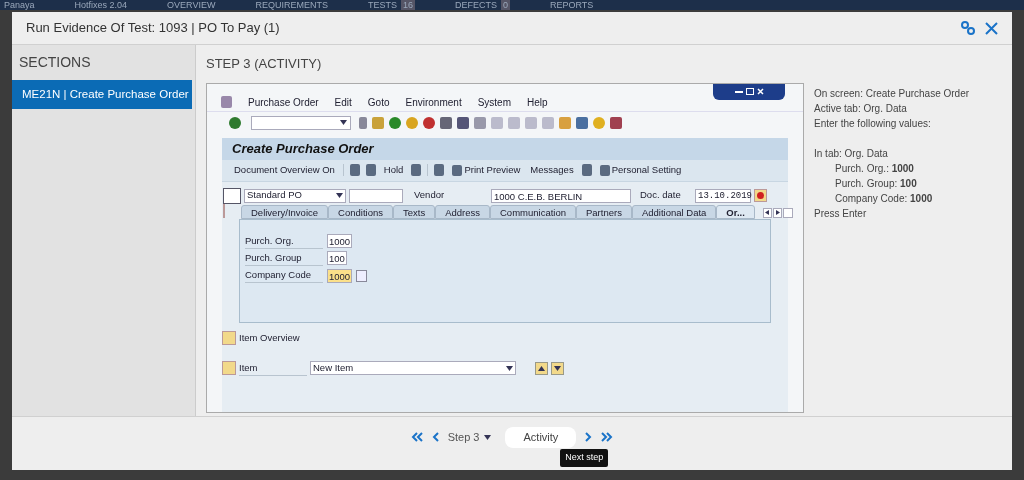  I want to click on down-arrow-button, so click(557, 368).